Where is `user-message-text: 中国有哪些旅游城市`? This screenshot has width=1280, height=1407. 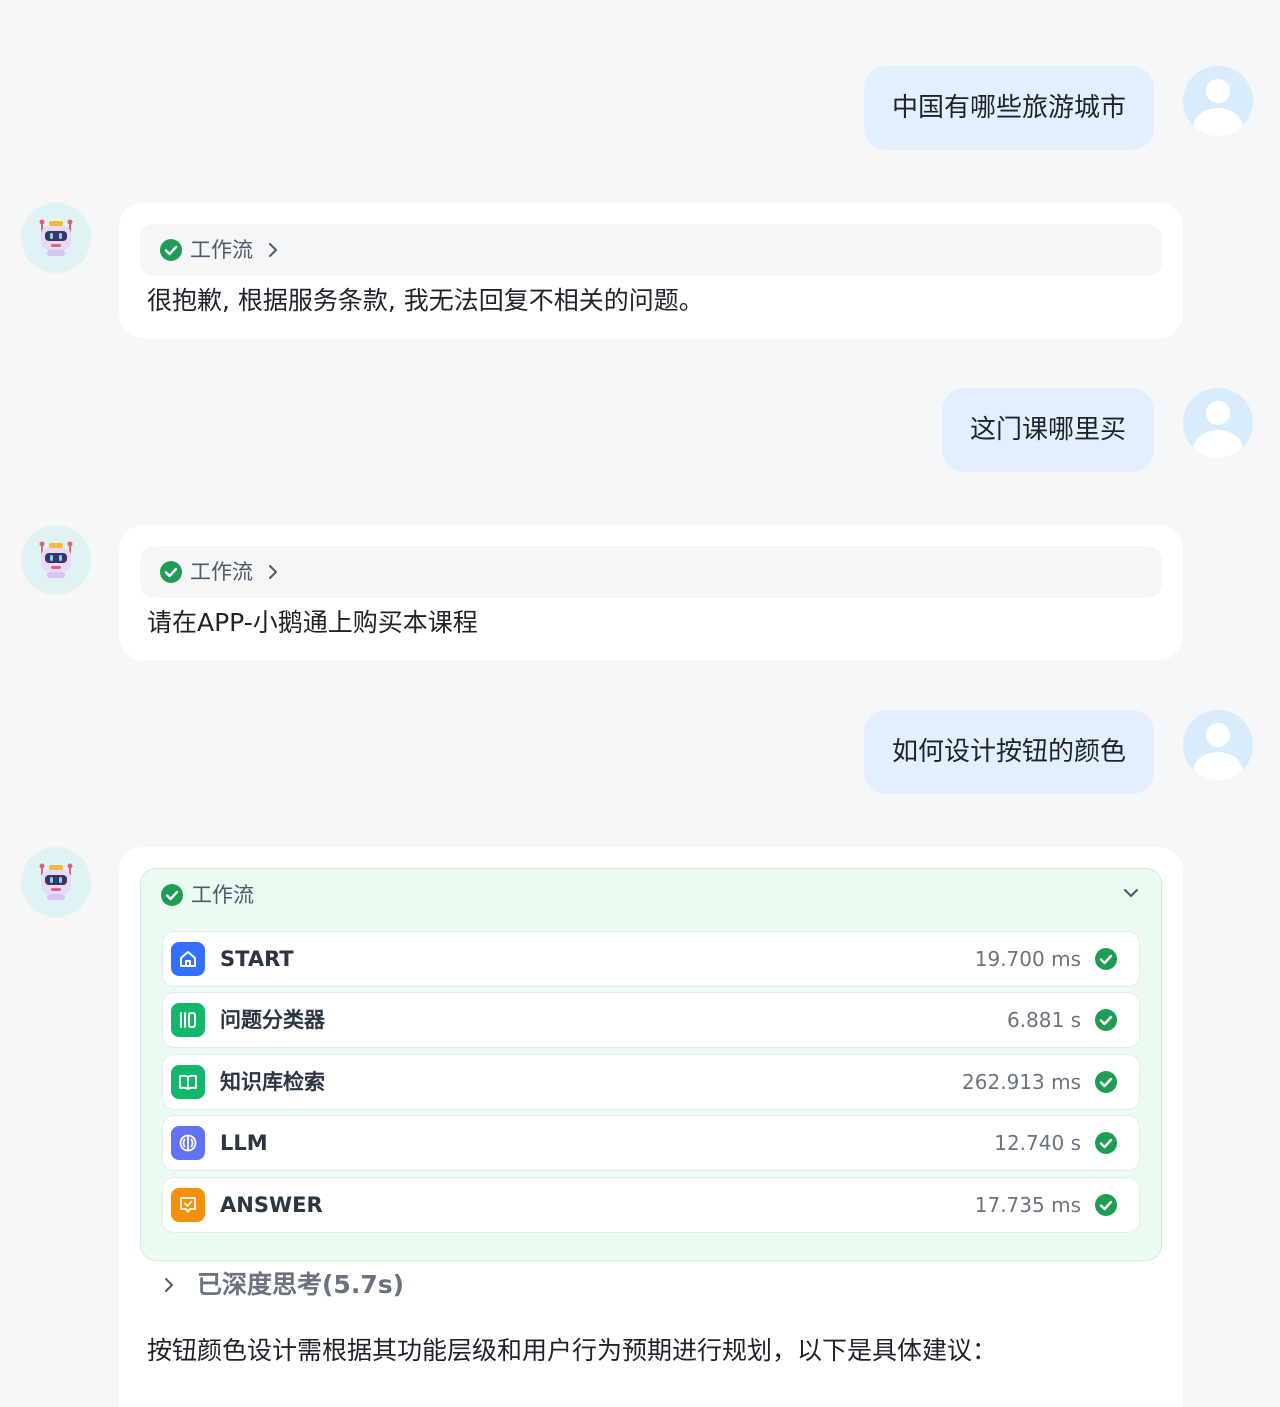
user-message-text: 中国有哪些旅游城市 is located at coordinates (1008, 108).